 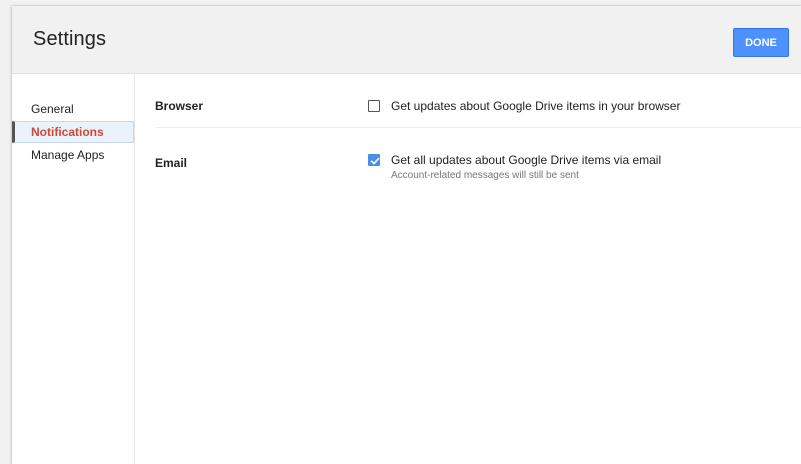 I want to click on browser-section-label: Browser, so click(x=179, y=106).